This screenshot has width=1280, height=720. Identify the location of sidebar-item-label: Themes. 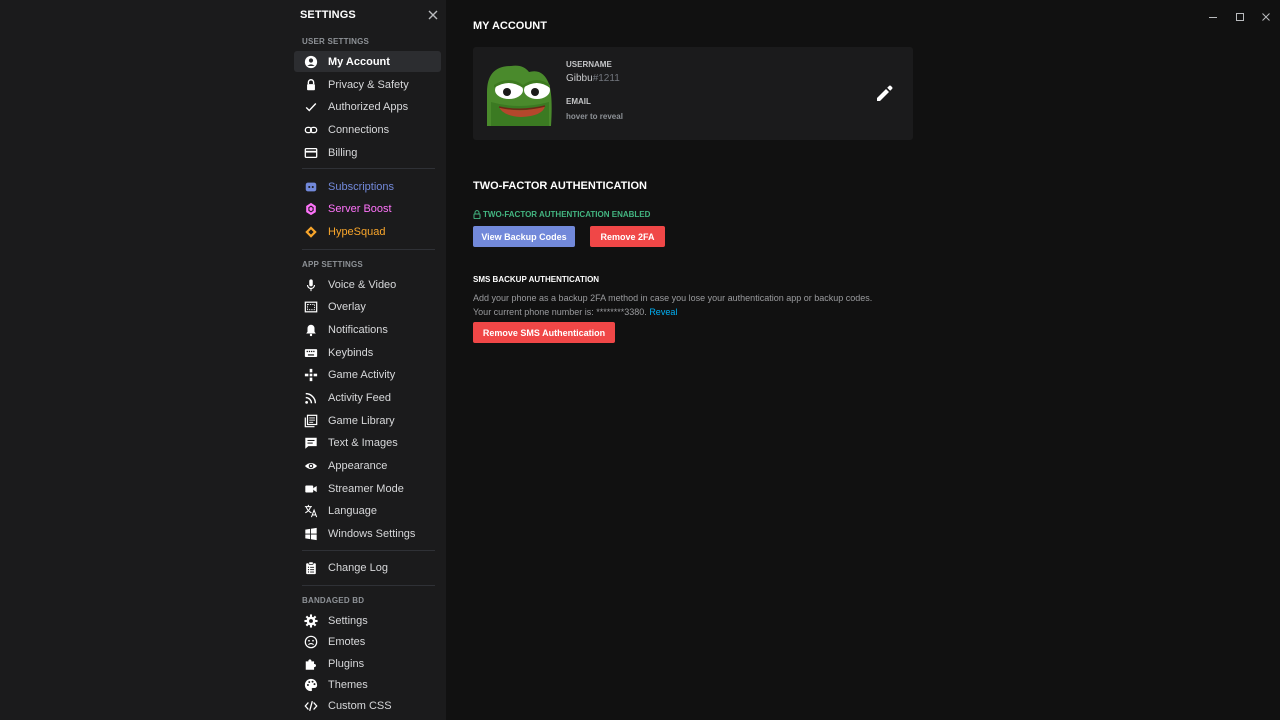
(348, 684).